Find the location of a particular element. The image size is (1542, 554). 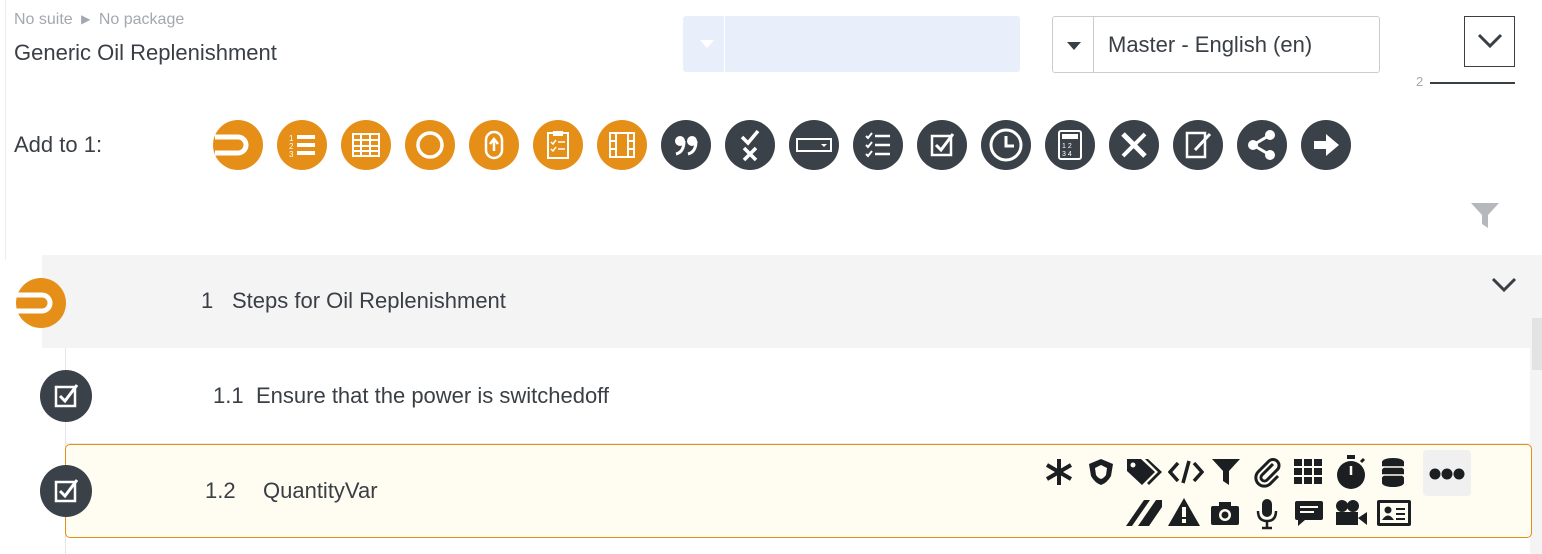

more-button is located at coordinates (1447, 473).